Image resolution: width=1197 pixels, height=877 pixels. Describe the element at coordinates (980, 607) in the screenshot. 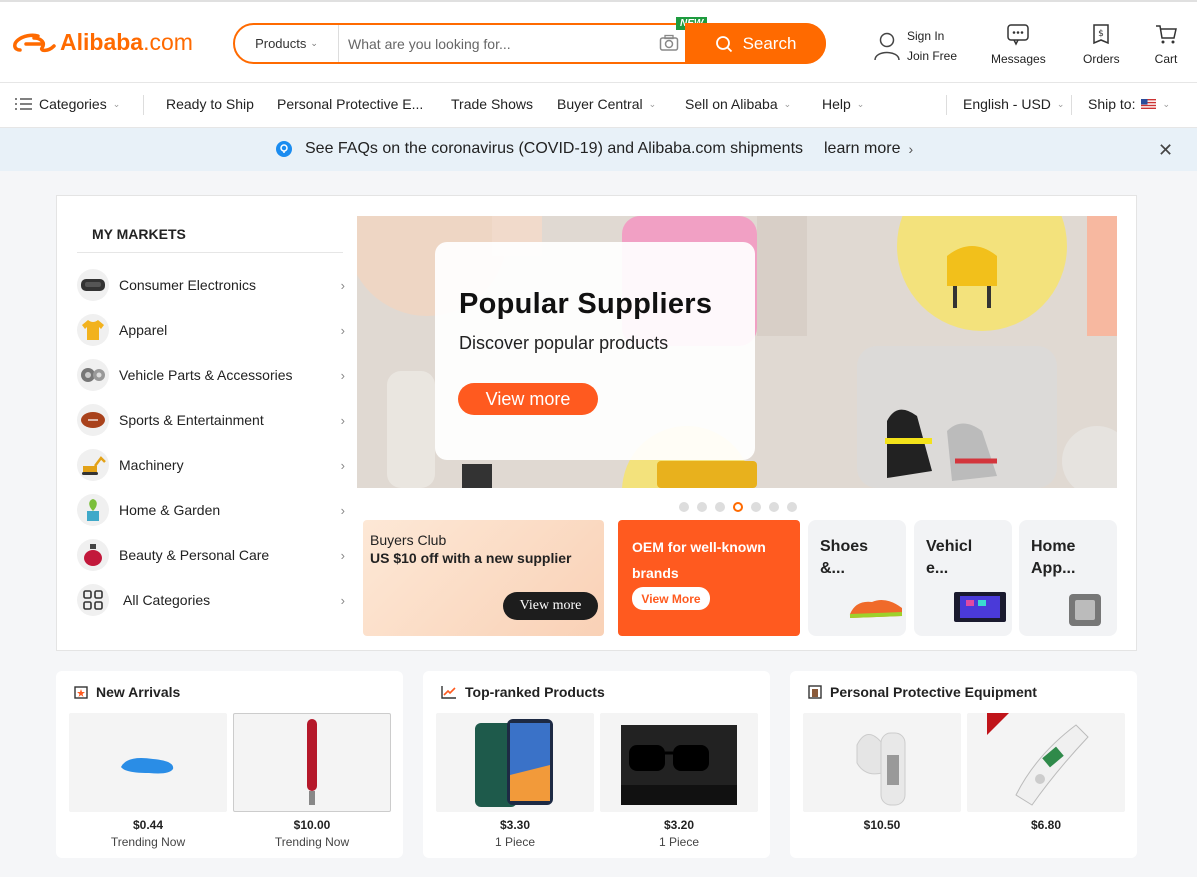

I see `car-stereo-image` at that location.